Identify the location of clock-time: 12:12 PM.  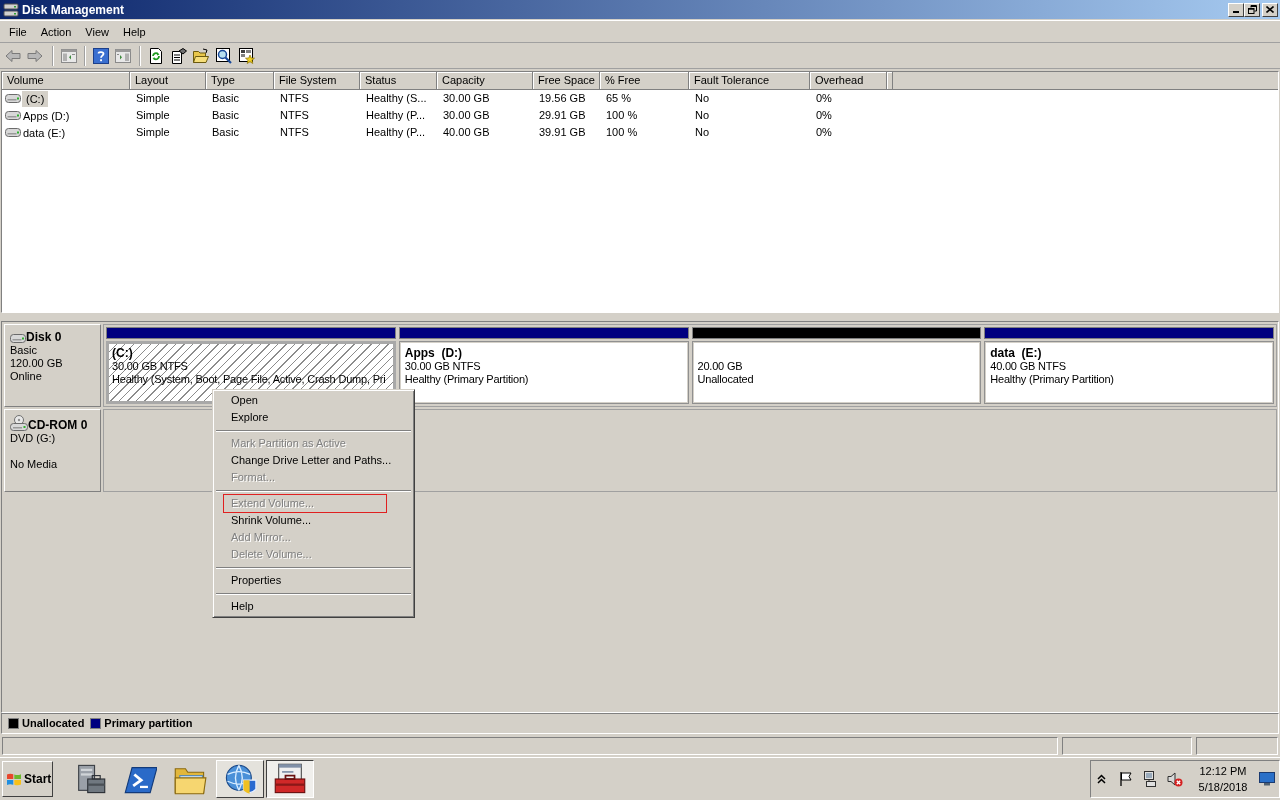
(1223, 771).